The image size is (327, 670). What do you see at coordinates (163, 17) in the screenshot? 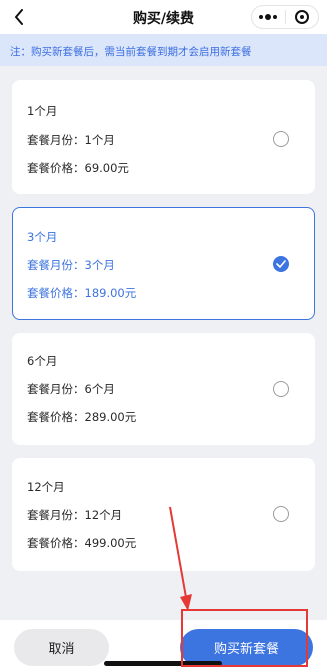
I see `nav-bar: 购买/续费` at bounding box center [163, 17].